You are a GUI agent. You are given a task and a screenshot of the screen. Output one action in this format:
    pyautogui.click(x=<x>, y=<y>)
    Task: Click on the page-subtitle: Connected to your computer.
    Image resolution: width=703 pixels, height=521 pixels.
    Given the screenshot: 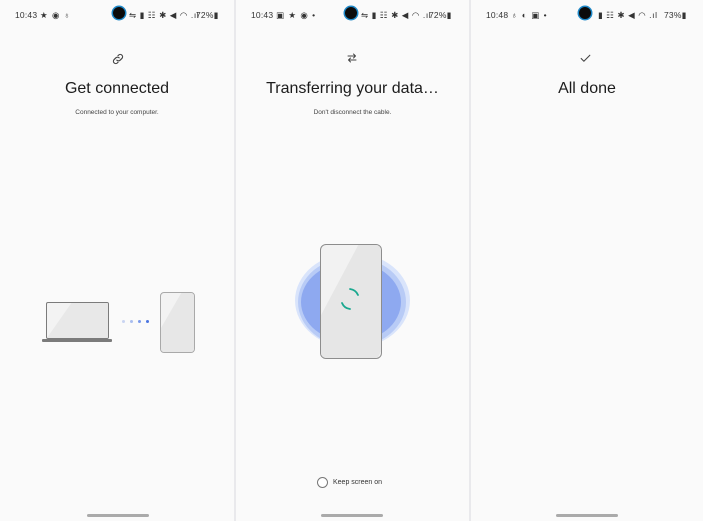 What is the action you would take?
    pyautogui.click(x=117, y=112)
    